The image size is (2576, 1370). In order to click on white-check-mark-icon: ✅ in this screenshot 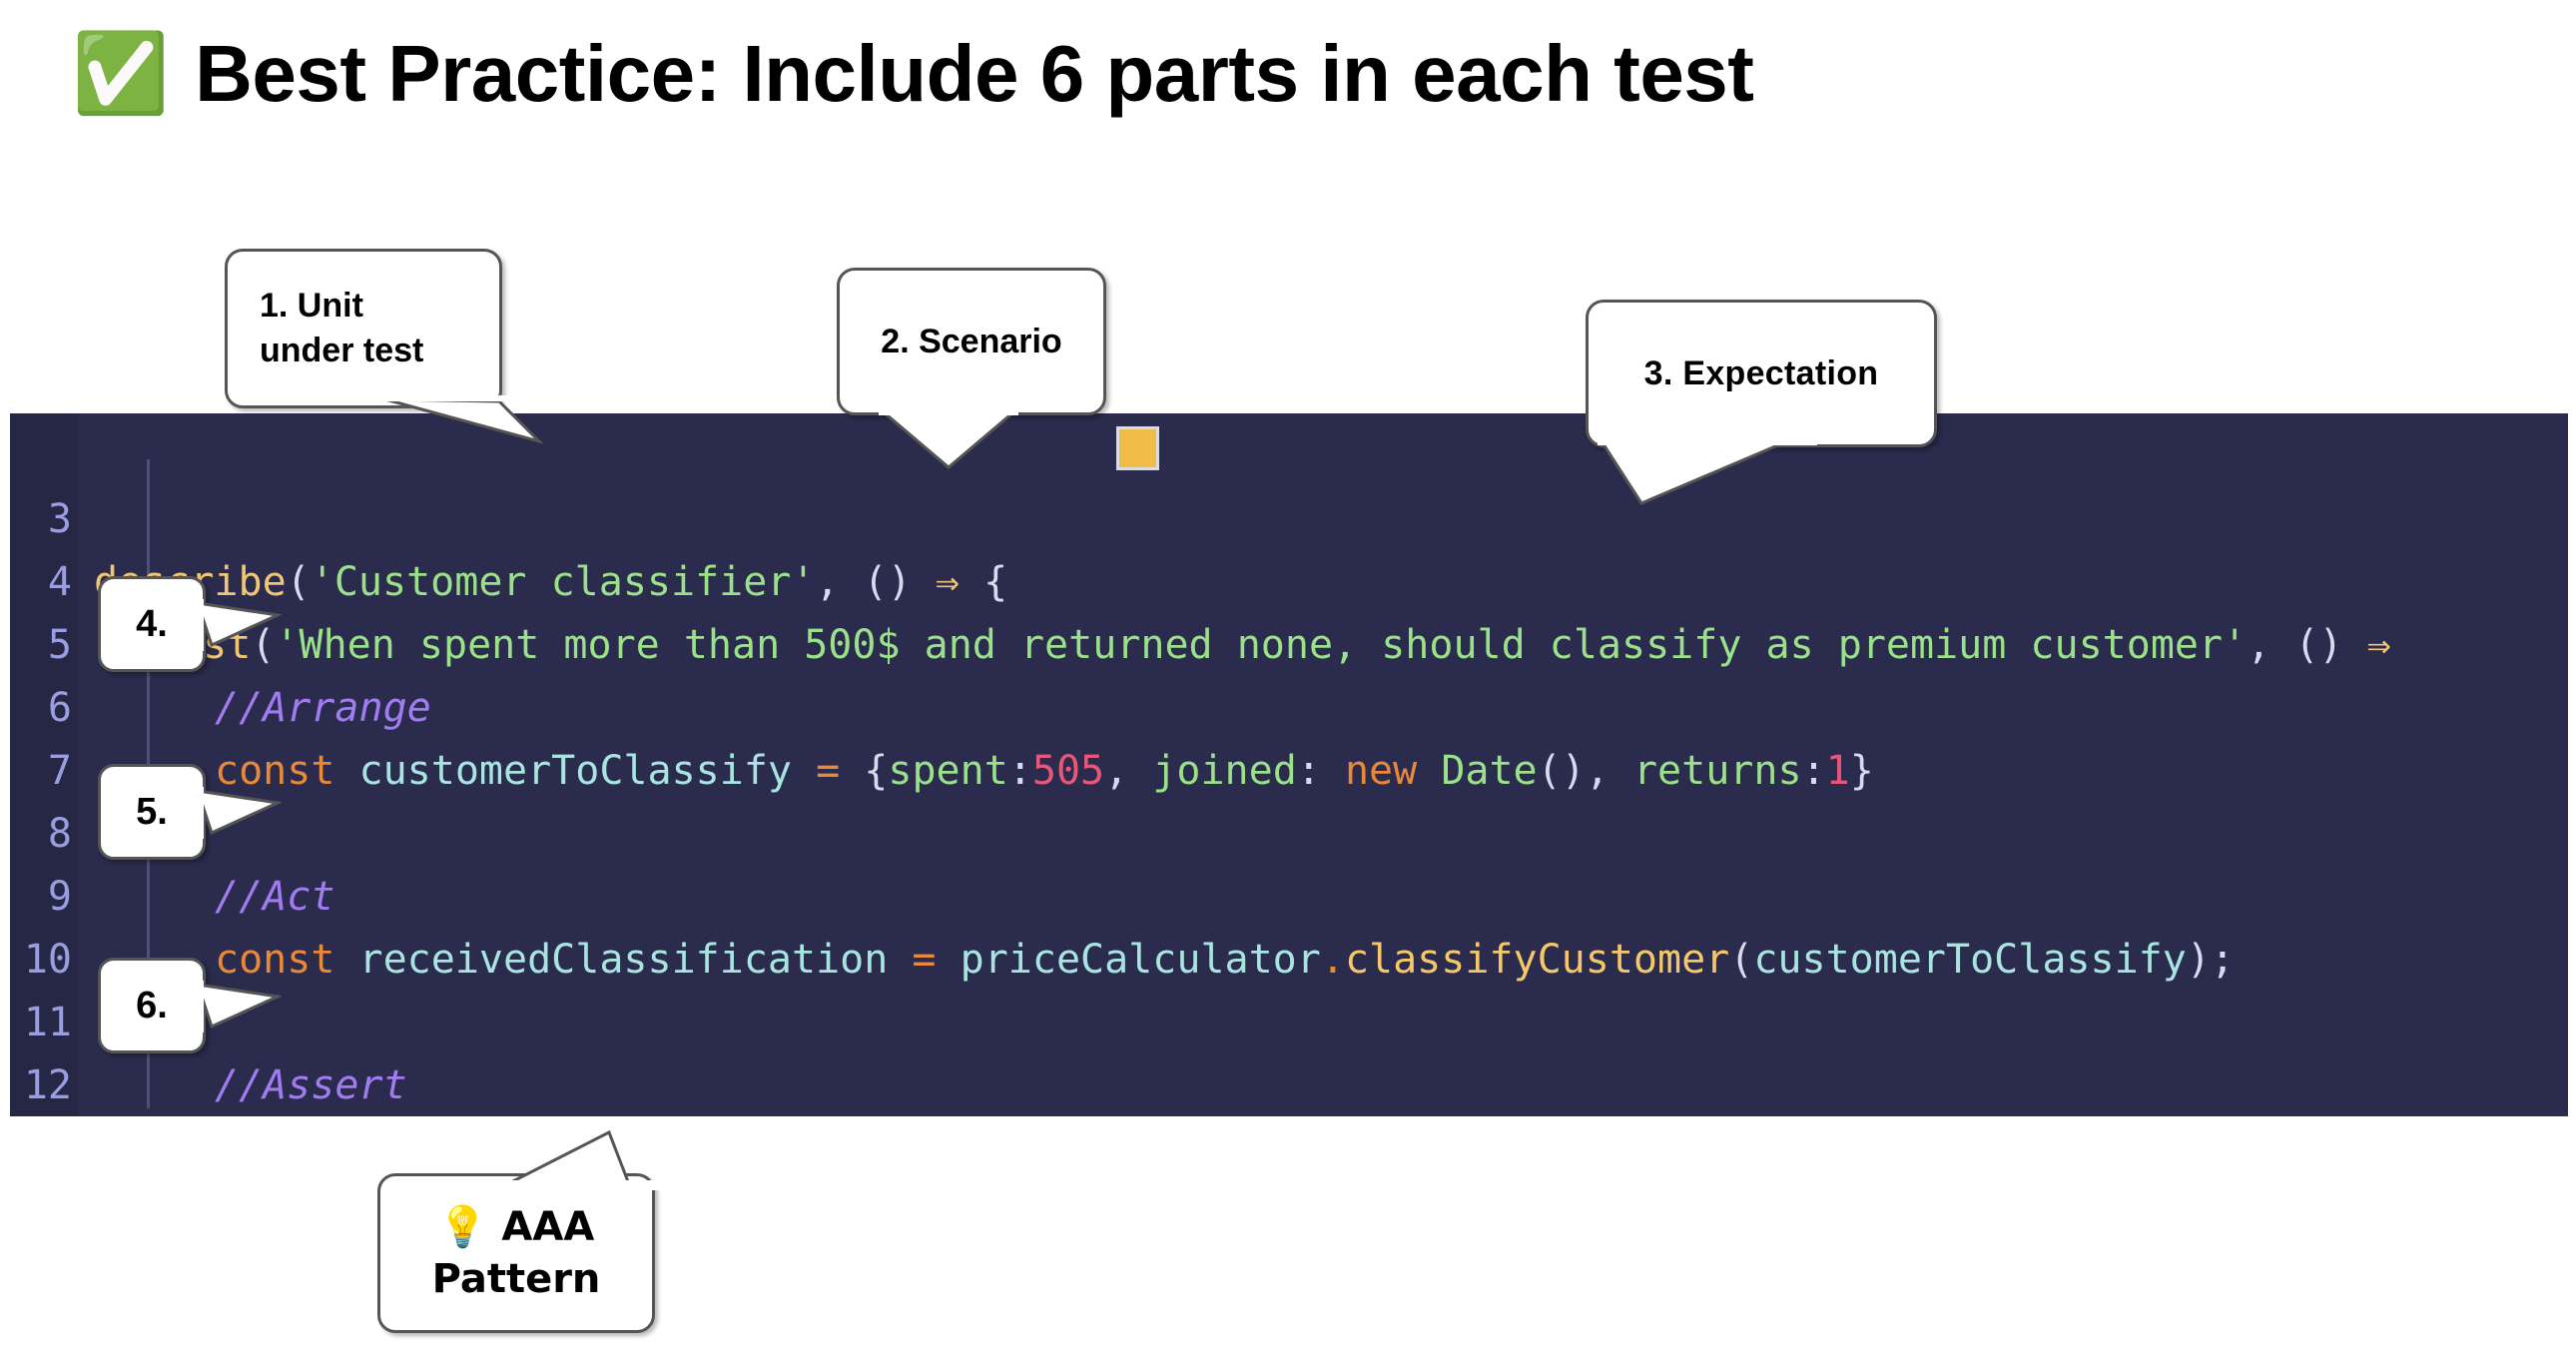, I will do `click(121, 74)`.